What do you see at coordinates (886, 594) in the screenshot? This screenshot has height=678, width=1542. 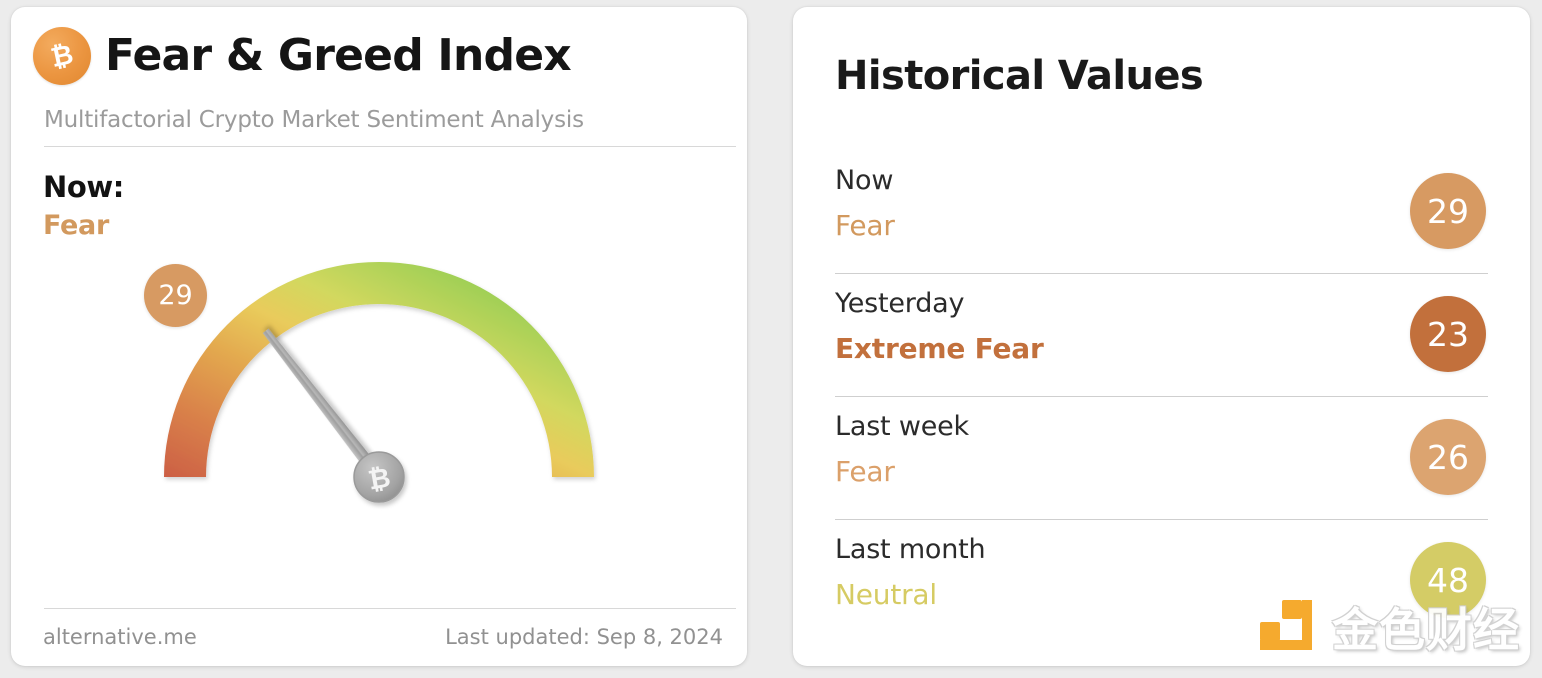 I see `row-classification: Neutral` at bounding box center [886, 594].